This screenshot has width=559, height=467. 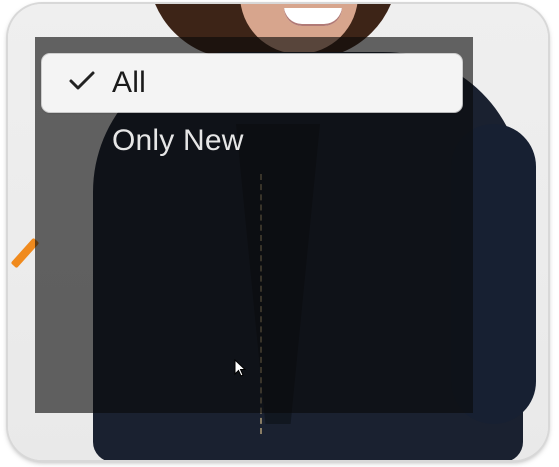 What do you see at coordinates (252, 141) in the screenshot?
I see `menu-item-only-new: Only New` at bounding box center [252, 141].